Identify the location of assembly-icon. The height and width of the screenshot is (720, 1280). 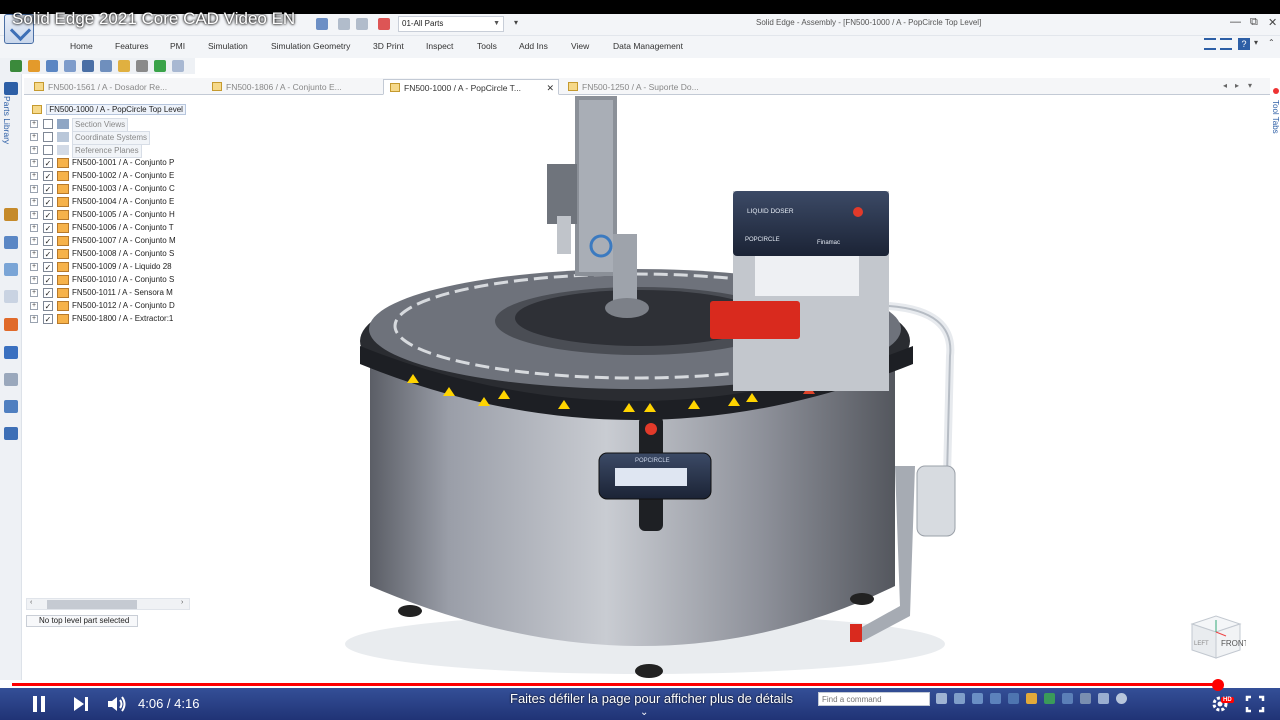
(52, 66).